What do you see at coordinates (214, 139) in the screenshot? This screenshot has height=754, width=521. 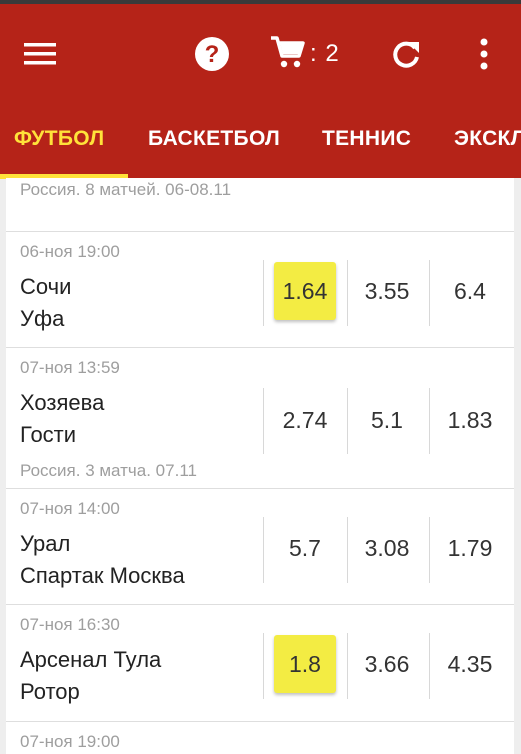 I see `tab-basketball: БАСКЕТБОЛ` at bounding box center [214, 139].